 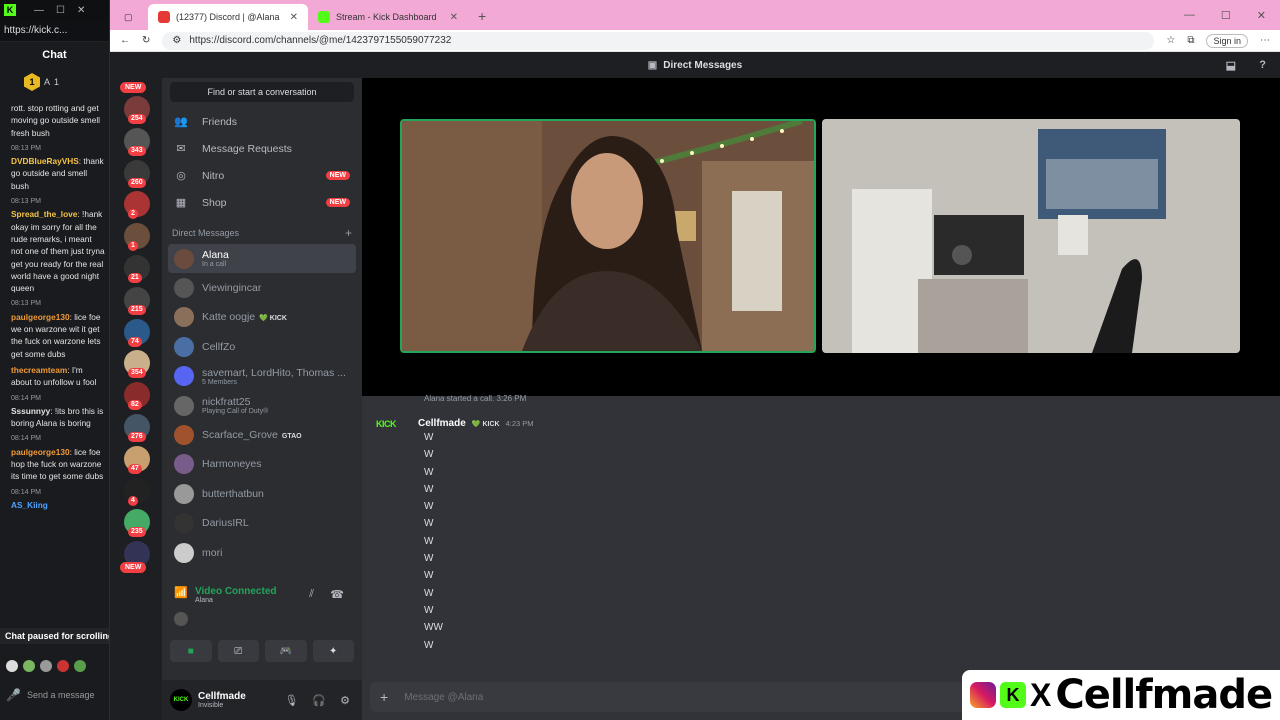 I want to click on dm-name: Harmoneyes, so click(x=232, y=464).